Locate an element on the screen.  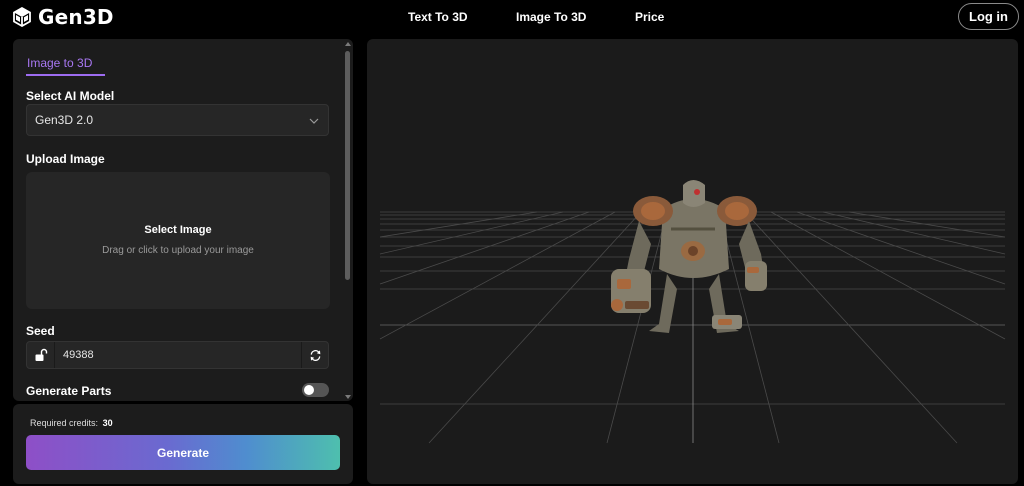
active-tab-indicator is located at coordinates (65, 75).